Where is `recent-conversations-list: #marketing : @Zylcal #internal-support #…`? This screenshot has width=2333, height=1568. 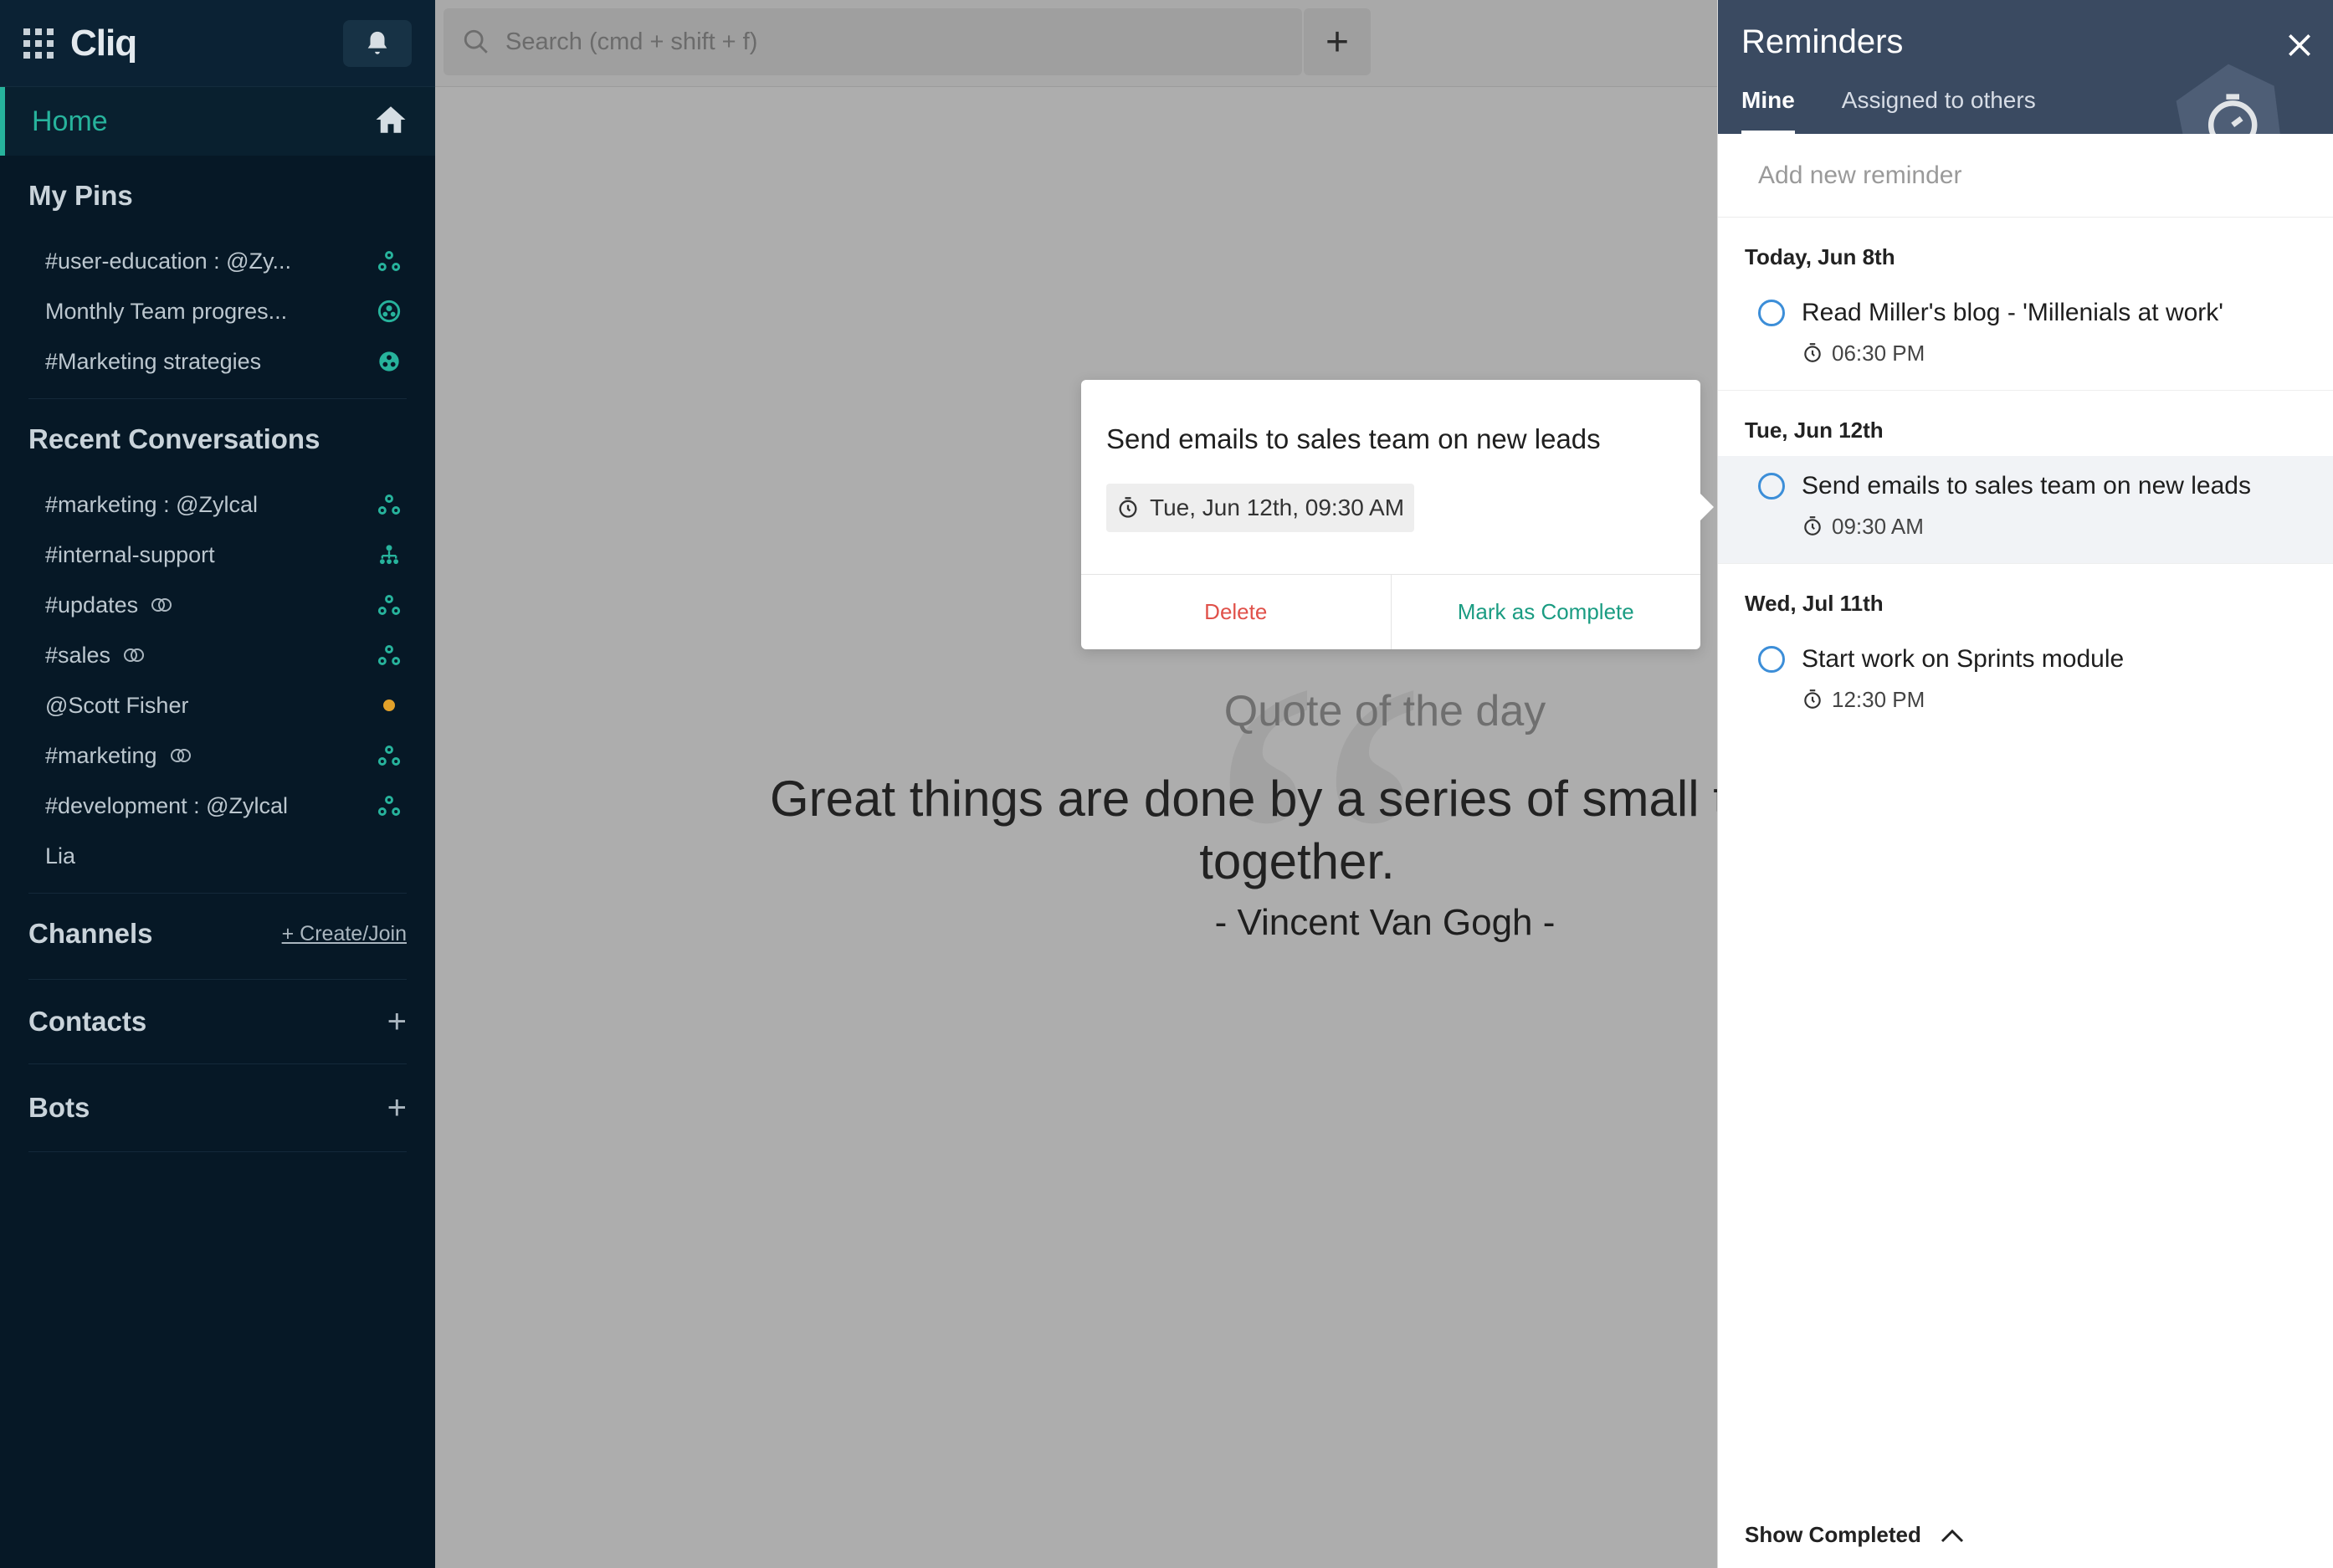
recent-conversations-list: #marketing : @Zylcal #internal-support #… is located at coordinates (217, 680).